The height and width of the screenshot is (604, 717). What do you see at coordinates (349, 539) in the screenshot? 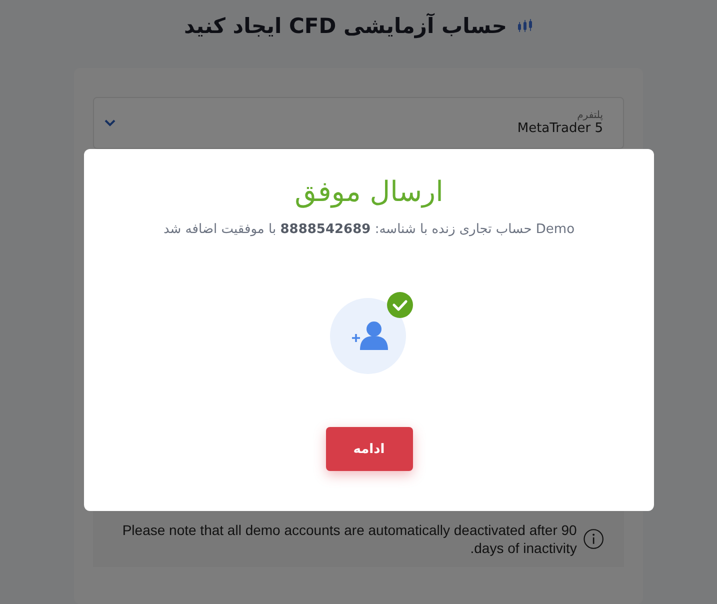
I see `notice-text: Please note that all demo accounts are automatically deactivated after 90 days of inactivity.` at bounding box center [349, 539].